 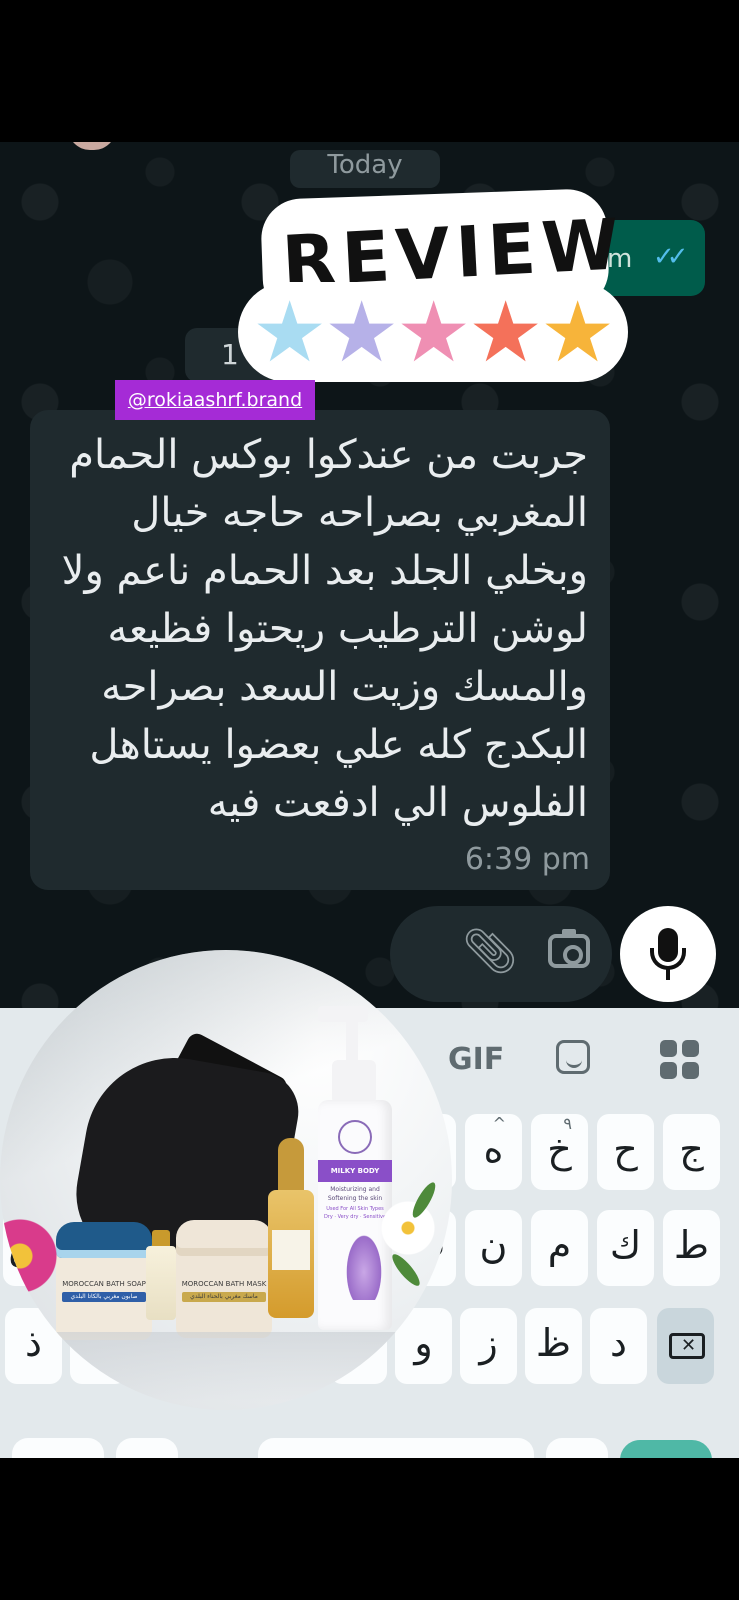 What do you see at coordinates (291, 1250) in the screenshot?
I see `oil-dropper-label` at bounding box center [291, 1250].